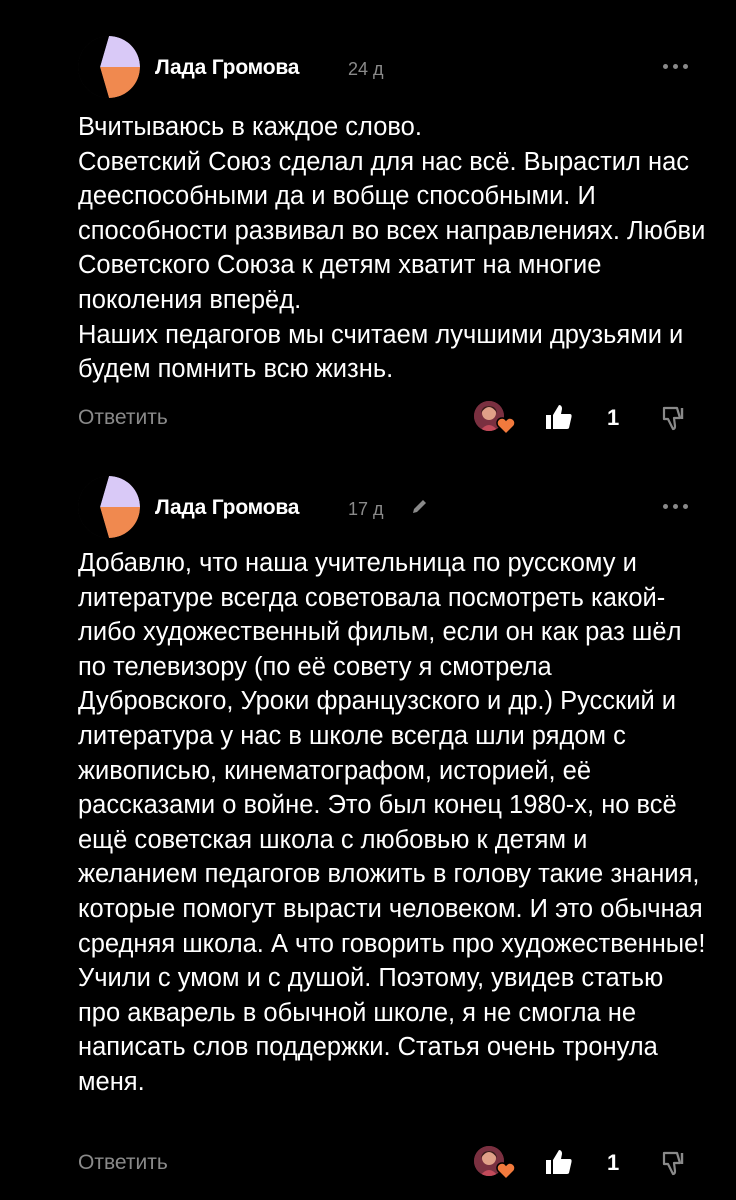  I want to click on edit-icon, so click(419, 506).